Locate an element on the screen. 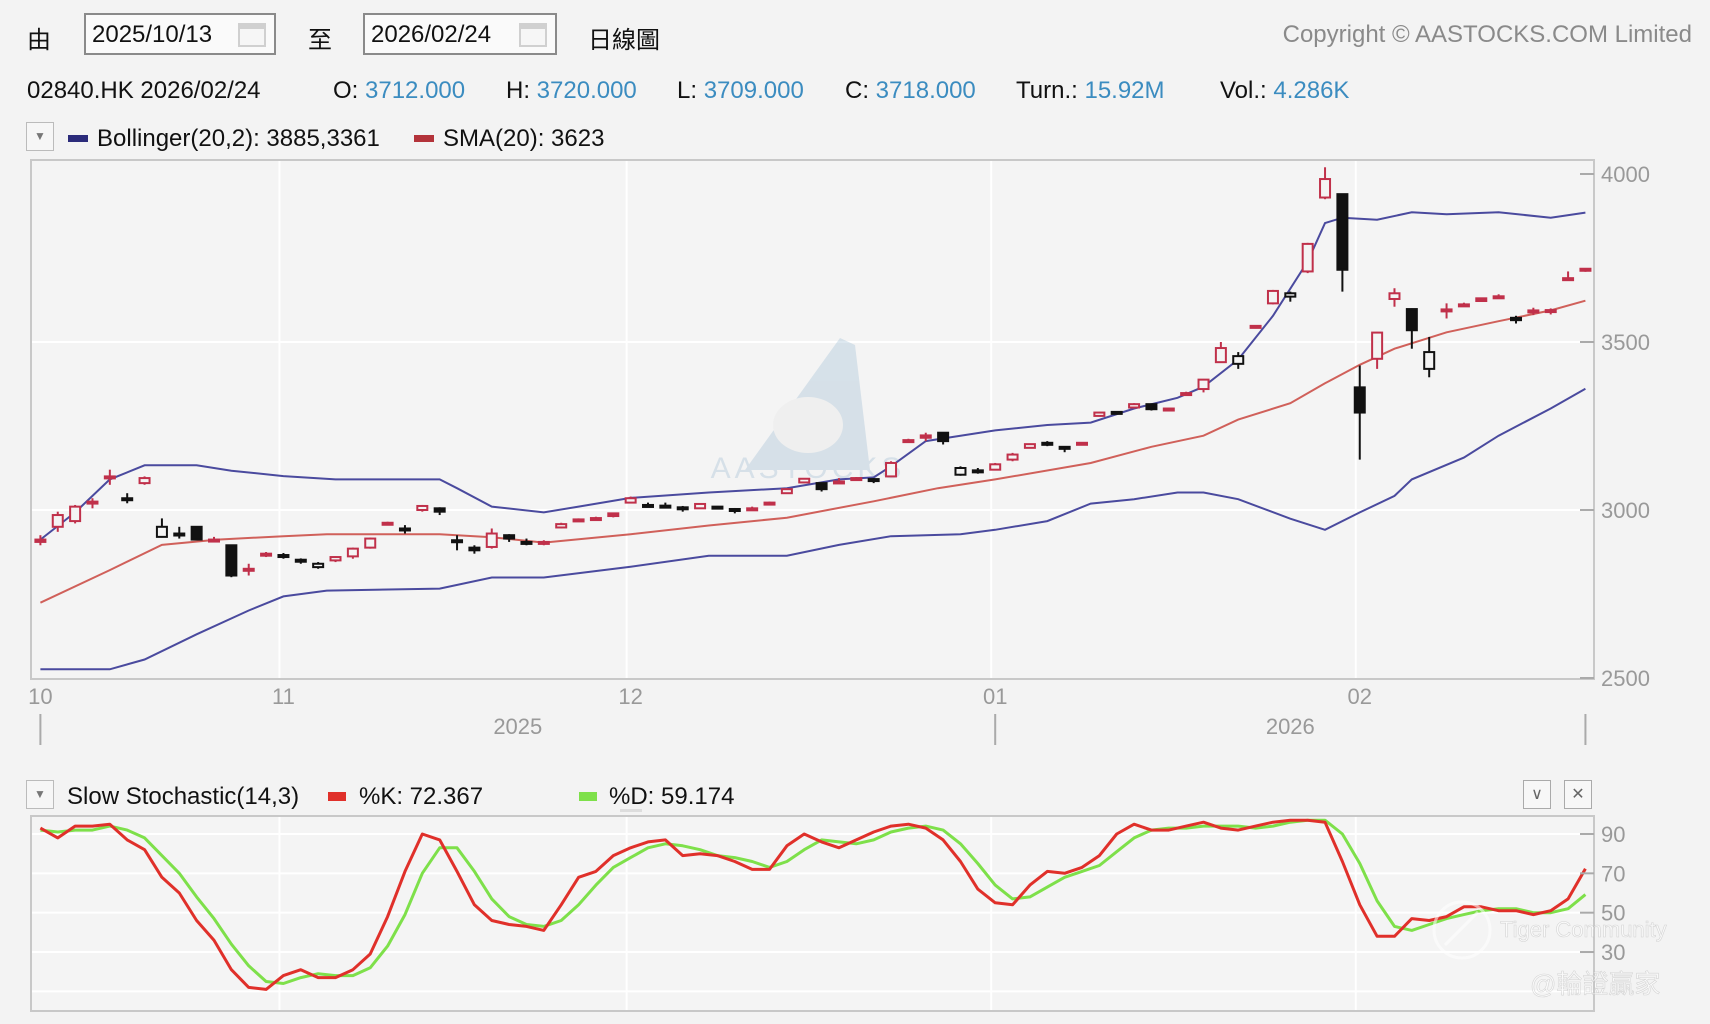  y-tick-label: 4000 is located at coordinates (1625, 174).